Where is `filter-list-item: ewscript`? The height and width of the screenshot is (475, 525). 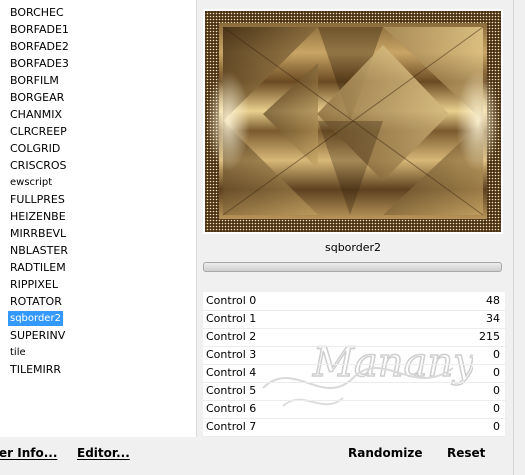 filter-list-item: ewscript is located at coordinates (31, 182).